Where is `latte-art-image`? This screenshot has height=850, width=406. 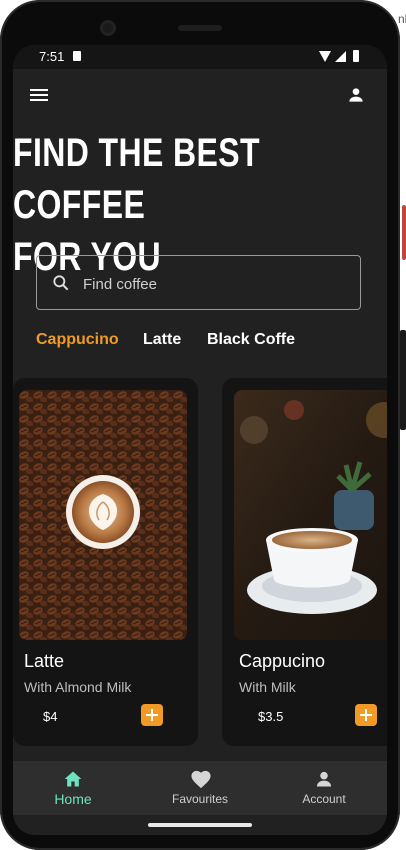 latte-art-image is located at coordinates (103, 515).